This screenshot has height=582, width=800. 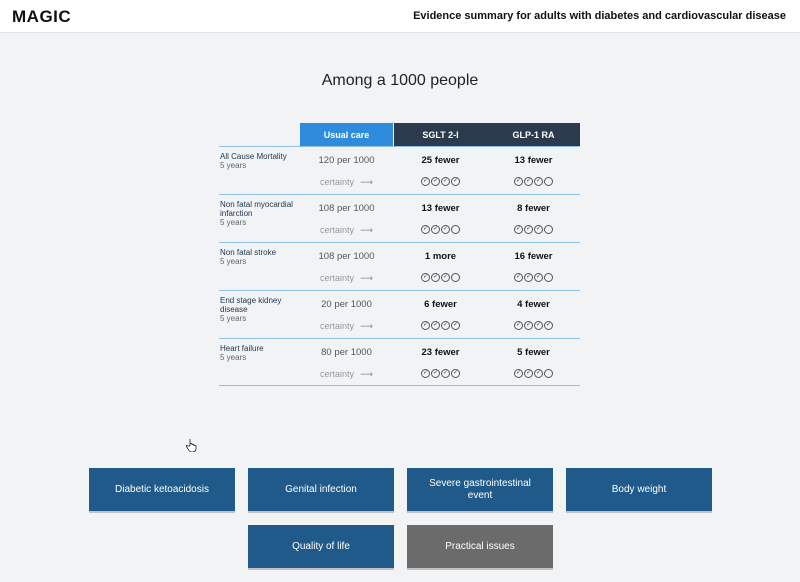 I want to click on outcome-label: Heart failure 5 years, so click(x=261, y=353).